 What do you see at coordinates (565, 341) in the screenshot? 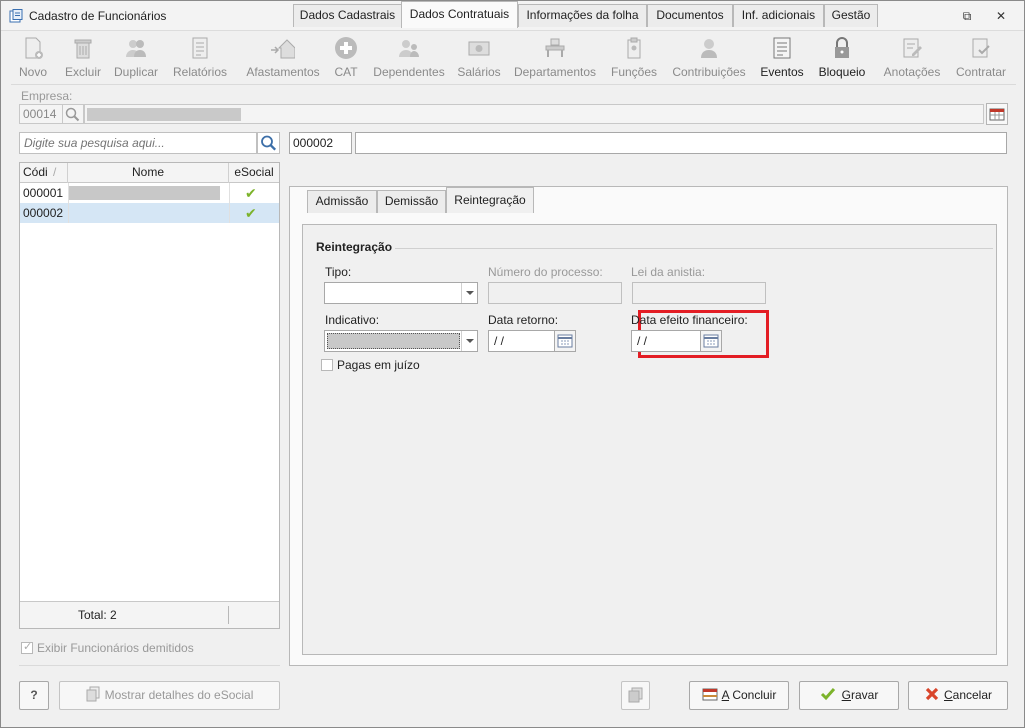
I see `data-retorno-calendar-button` at bounding box center [565, 341].